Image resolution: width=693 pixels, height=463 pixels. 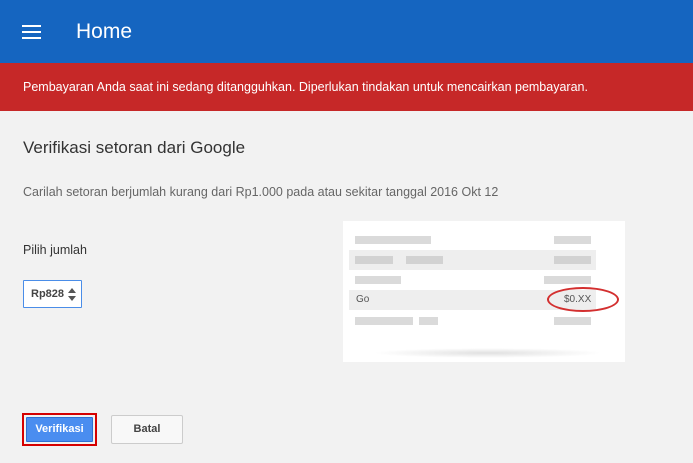 I want to click on statement-shadow, so click(x=488, y=353).